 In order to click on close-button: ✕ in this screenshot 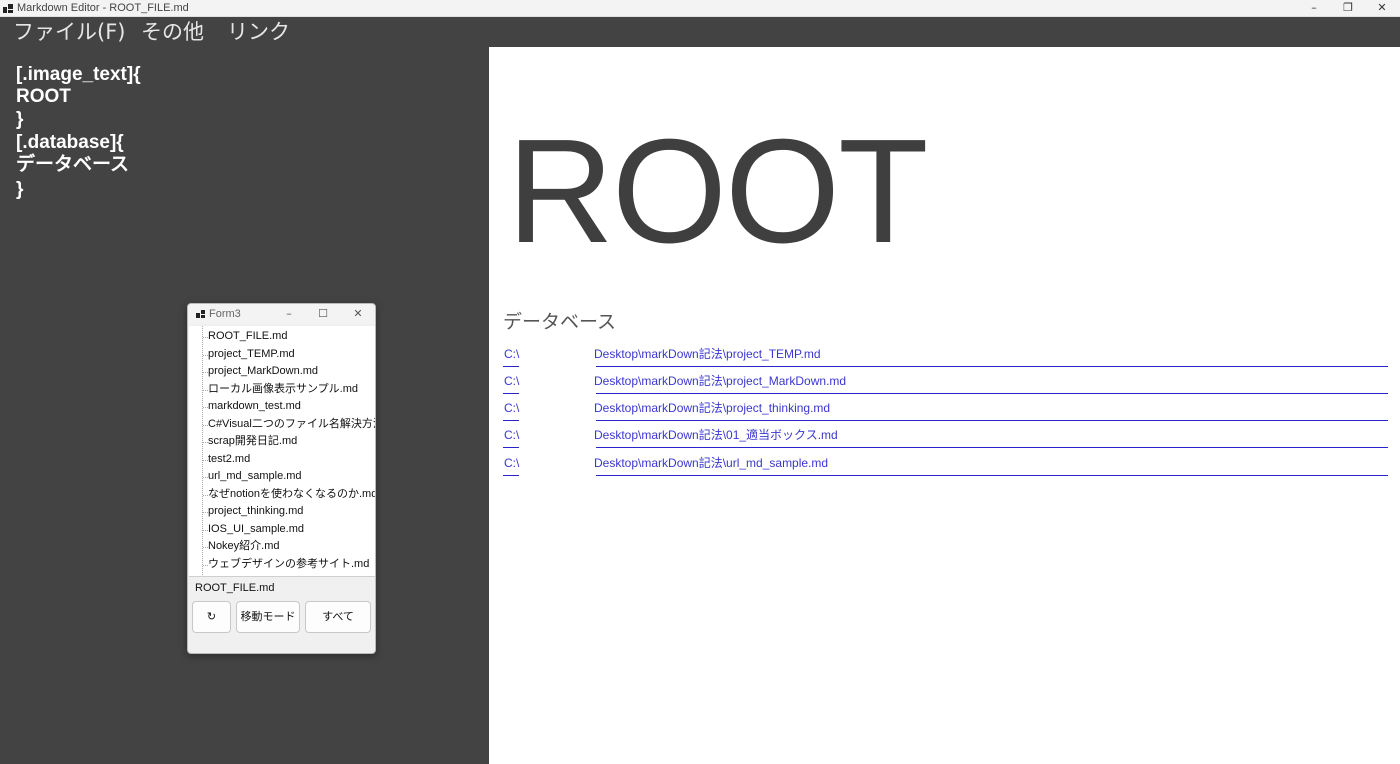, I will do `click(1382, 8)`.